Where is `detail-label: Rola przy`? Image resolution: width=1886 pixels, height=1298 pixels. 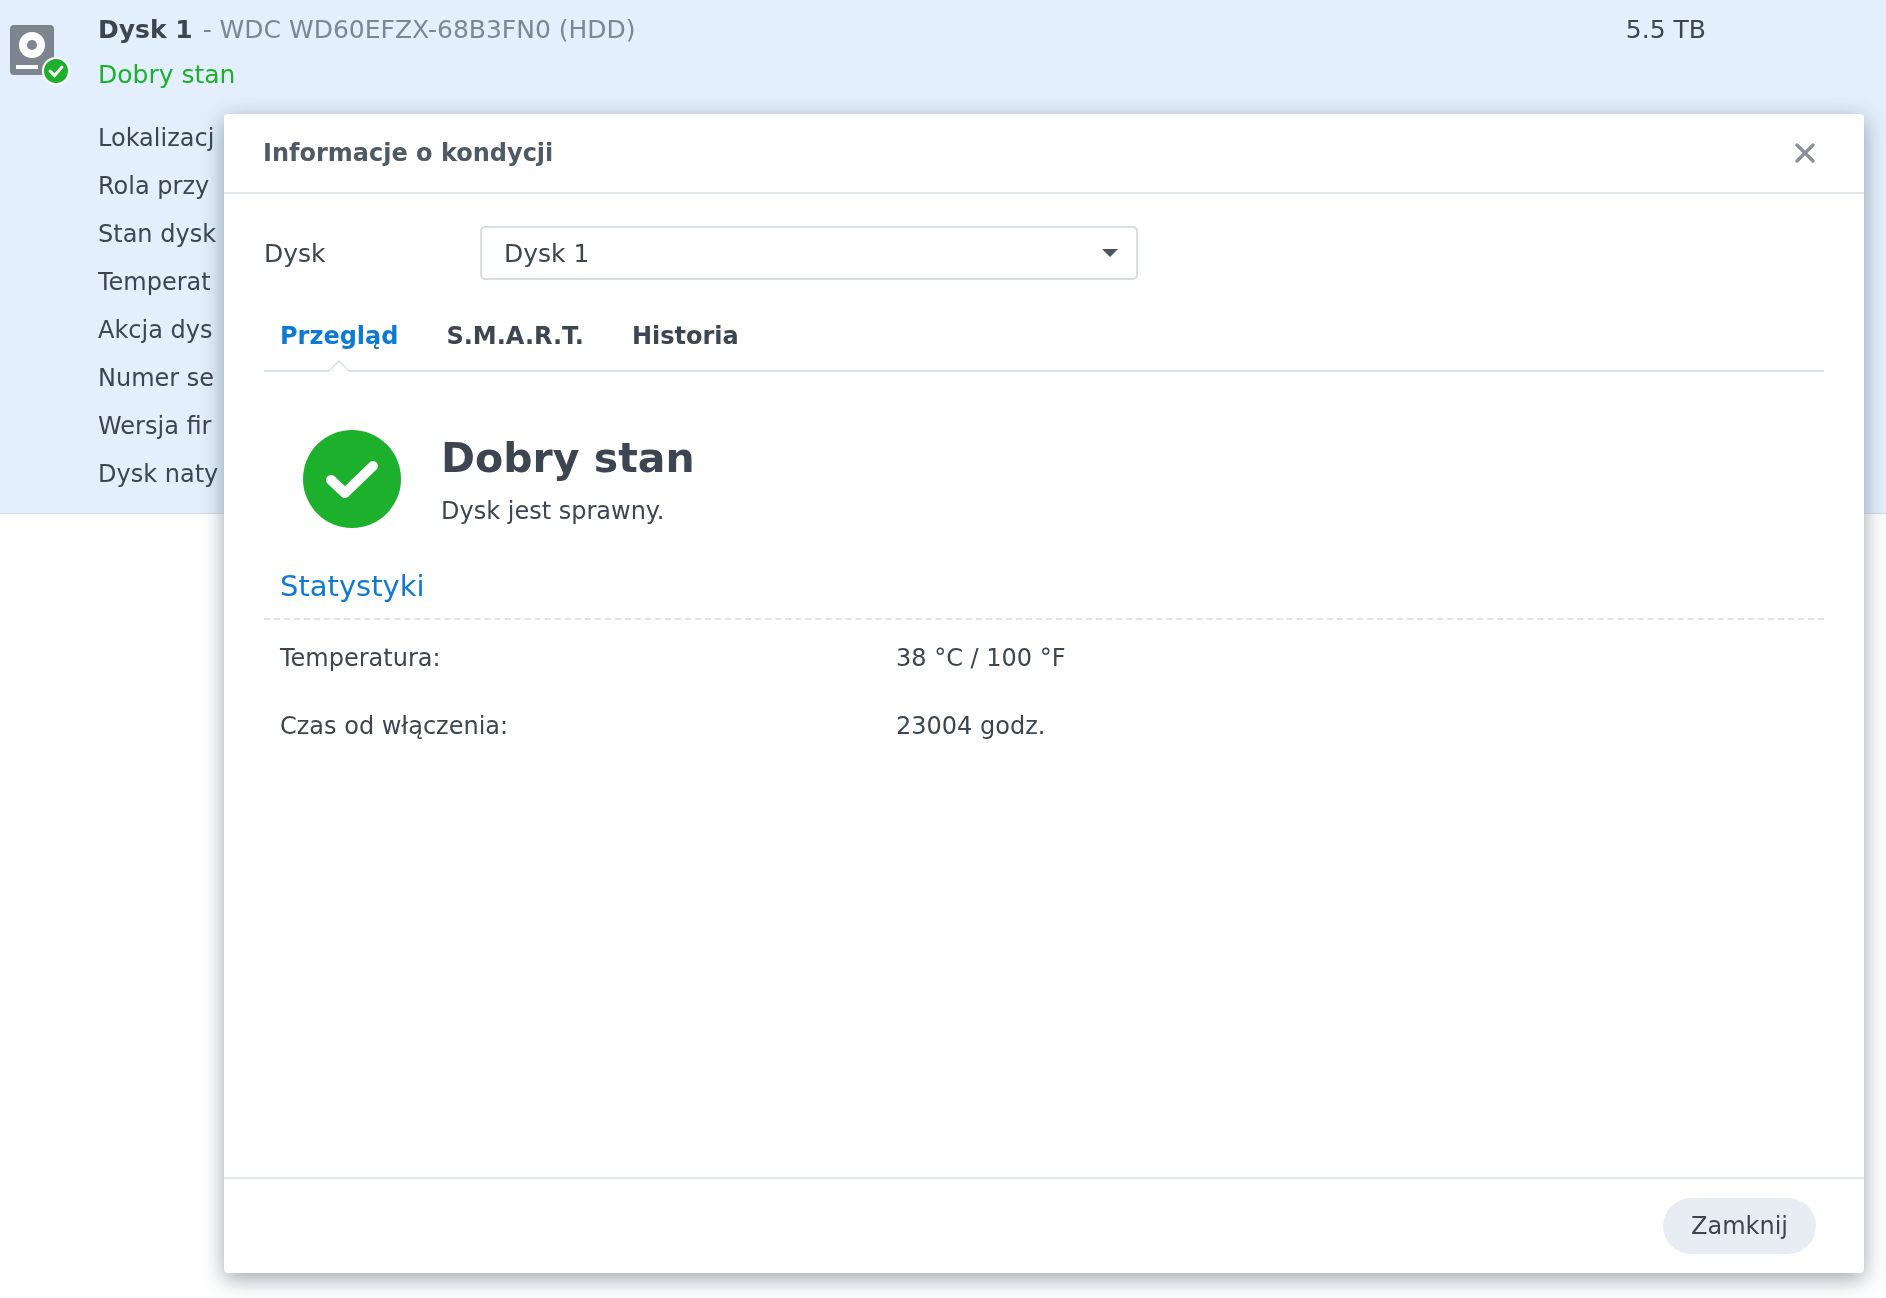
detail-label: Rola przy is located at coordinates (154, 186).